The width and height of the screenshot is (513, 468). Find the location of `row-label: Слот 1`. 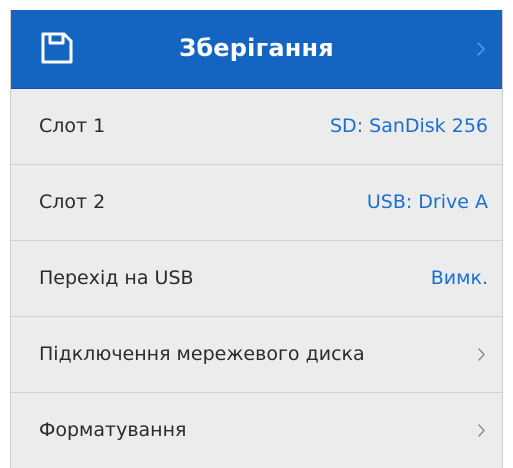

row-label: Слот 1 is located at coordinates (72, 126).